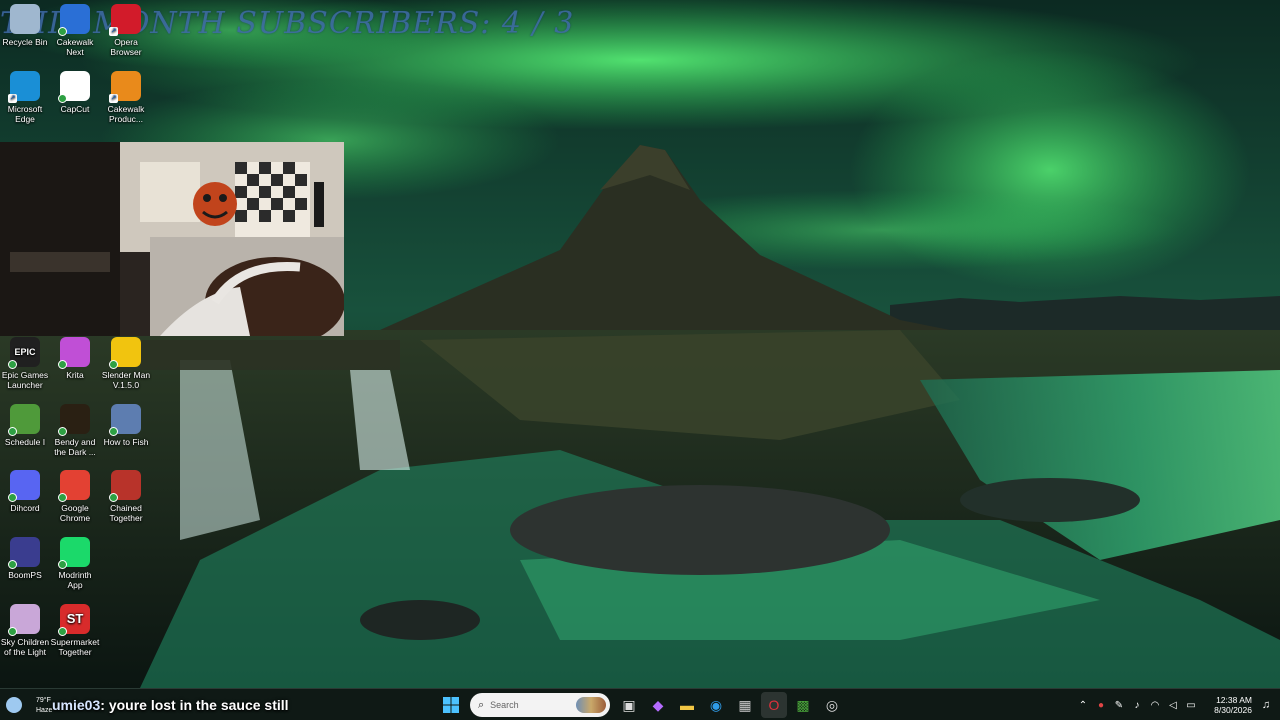 The width and height of the screenshot is (1280, 720). I want to click on desktop-icon: CapCut, so click(75, 92).